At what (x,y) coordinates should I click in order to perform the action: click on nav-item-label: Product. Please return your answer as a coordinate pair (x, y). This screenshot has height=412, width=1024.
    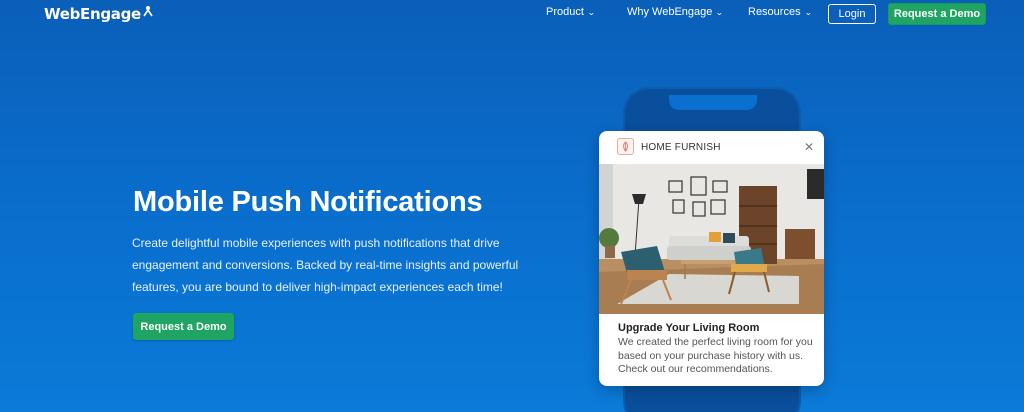
    Looking at the image, I should click on (565, 12).